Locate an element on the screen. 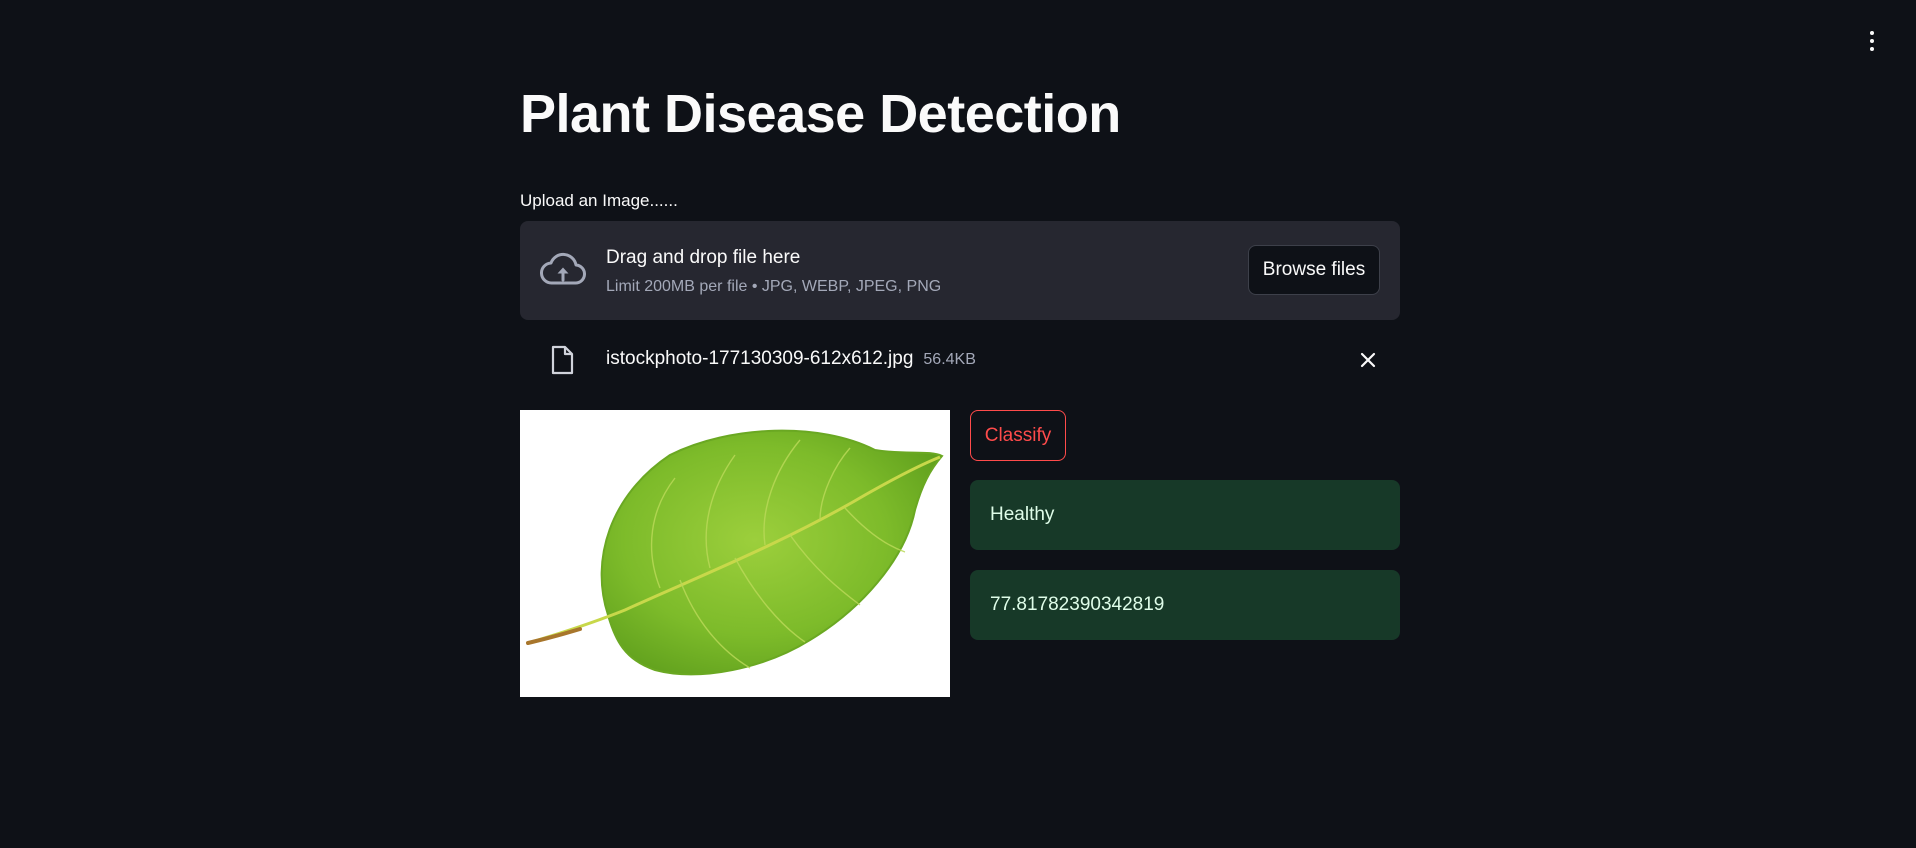 This screenshot has width=1916, height=848. file-size: 56.4KB is located at coordinates (949, 359).